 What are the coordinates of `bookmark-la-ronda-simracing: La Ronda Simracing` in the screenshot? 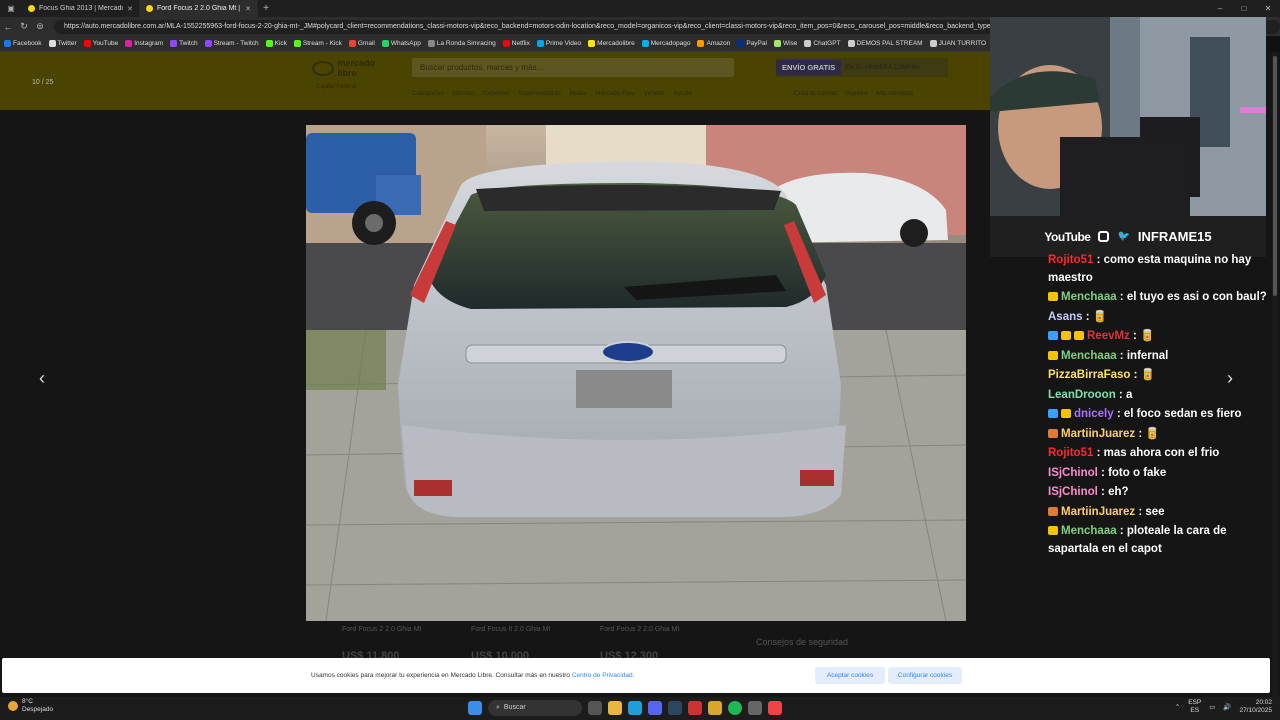 It's located at (461, 43).